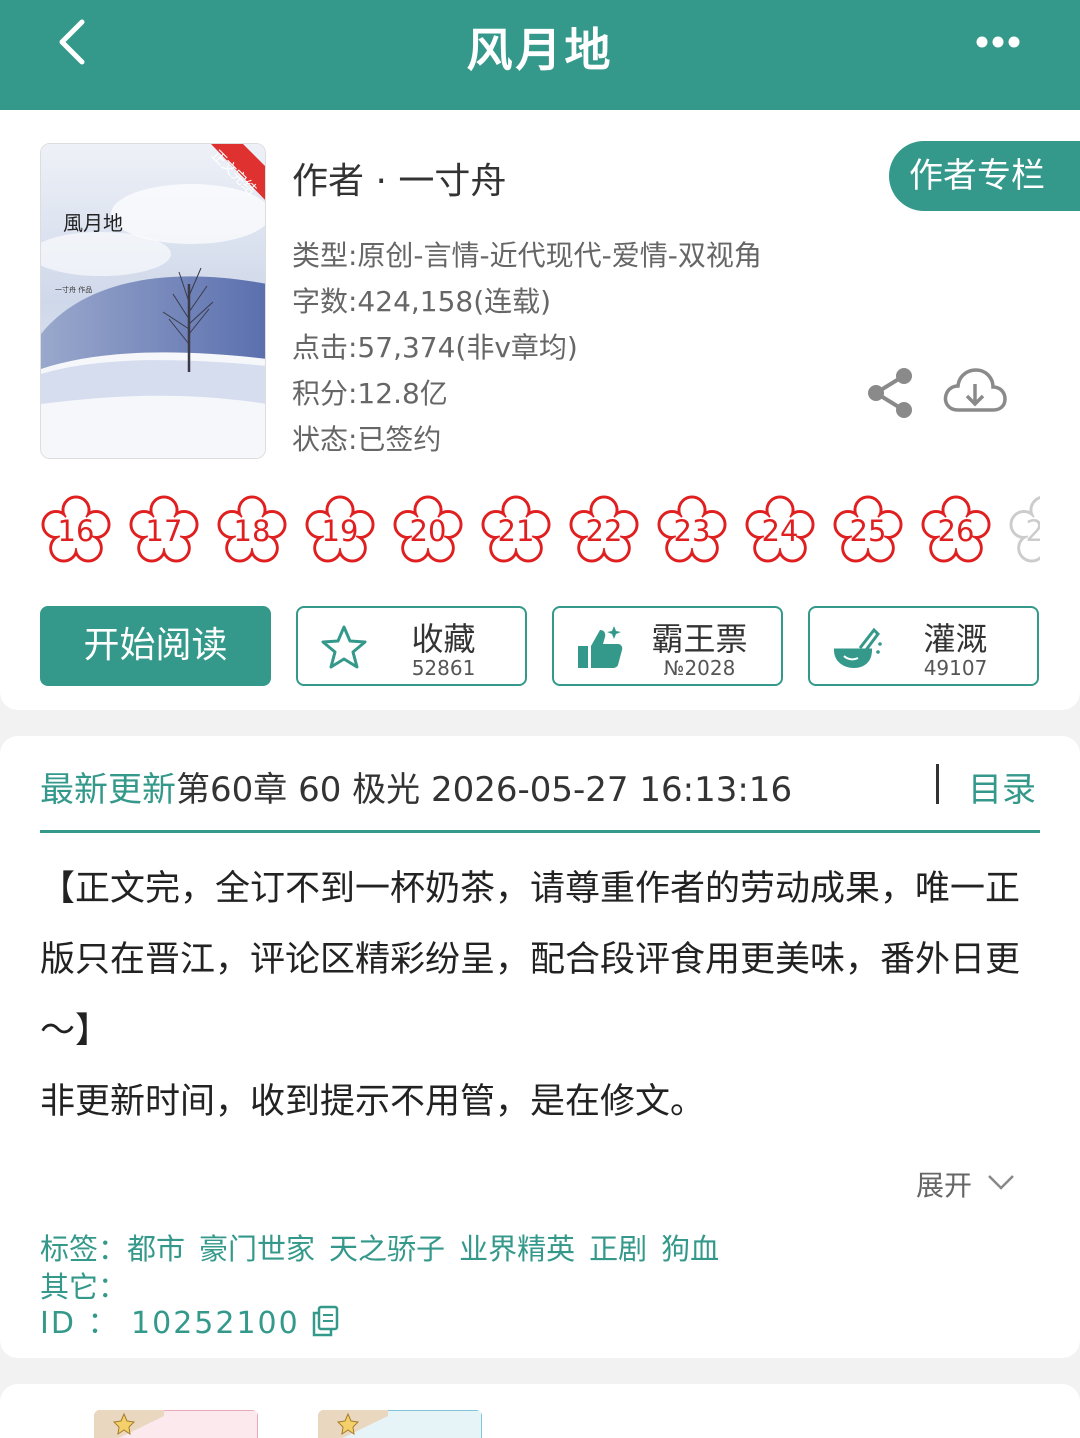 The height and width of the screenshot is (1438, 1080). What do you see at coordinates (399, 178) in the screenshot?
I see `author-name: 作者 · 一寸舟` at bounding box center [399, 178].